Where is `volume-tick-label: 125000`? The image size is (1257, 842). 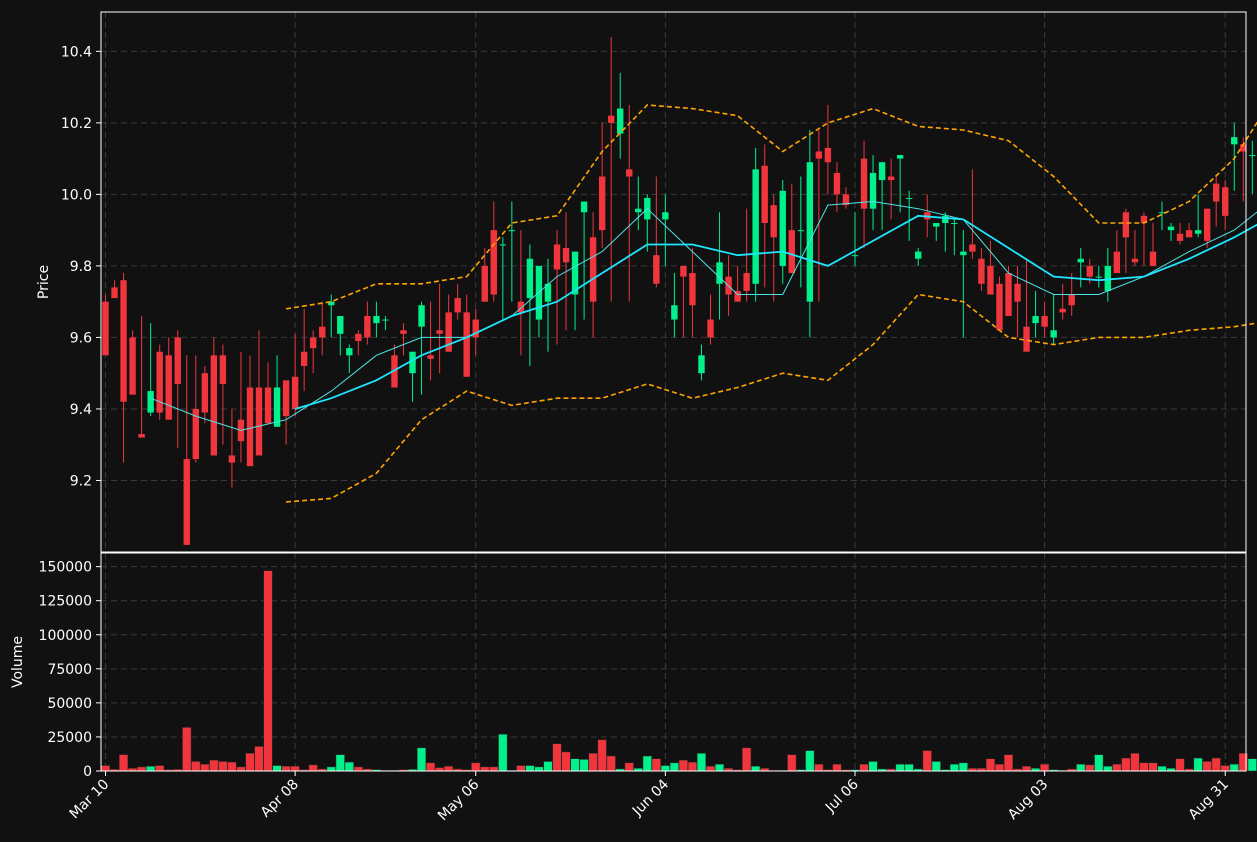
volume-tick-label: 125000 is located at coordinates (65, 602).